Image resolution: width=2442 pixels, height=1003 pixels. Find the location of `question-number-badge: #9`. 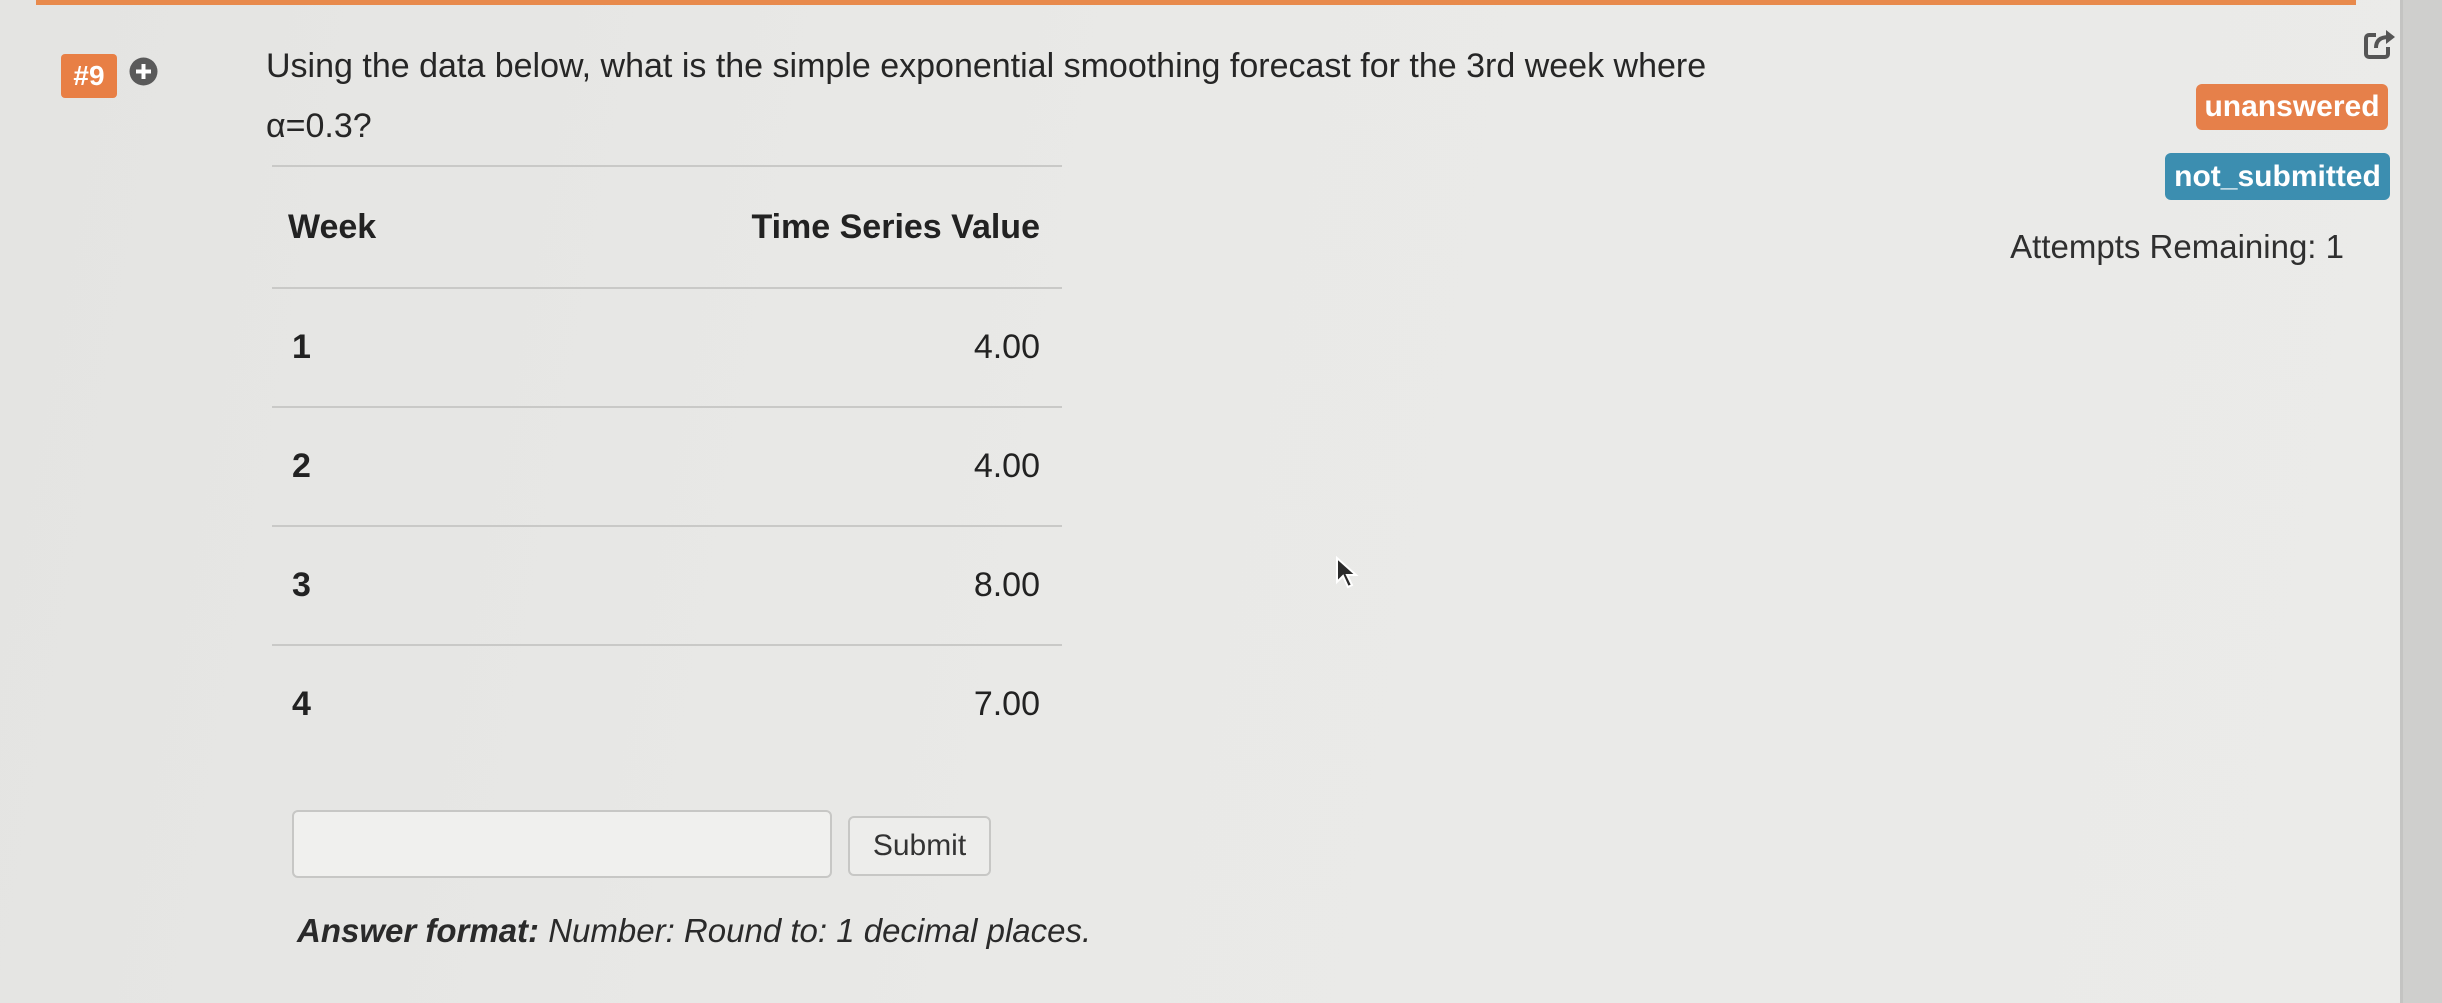

question-number-badge: #9 is located at coordinates (89, 76).